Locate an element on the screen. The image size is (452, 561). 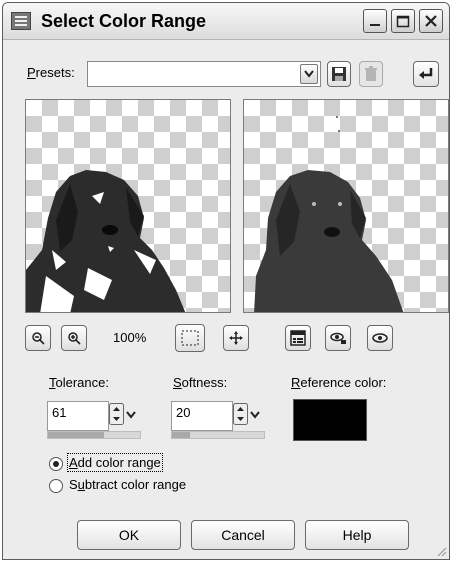
eye-add-icon is located at coordinates (338, 338).